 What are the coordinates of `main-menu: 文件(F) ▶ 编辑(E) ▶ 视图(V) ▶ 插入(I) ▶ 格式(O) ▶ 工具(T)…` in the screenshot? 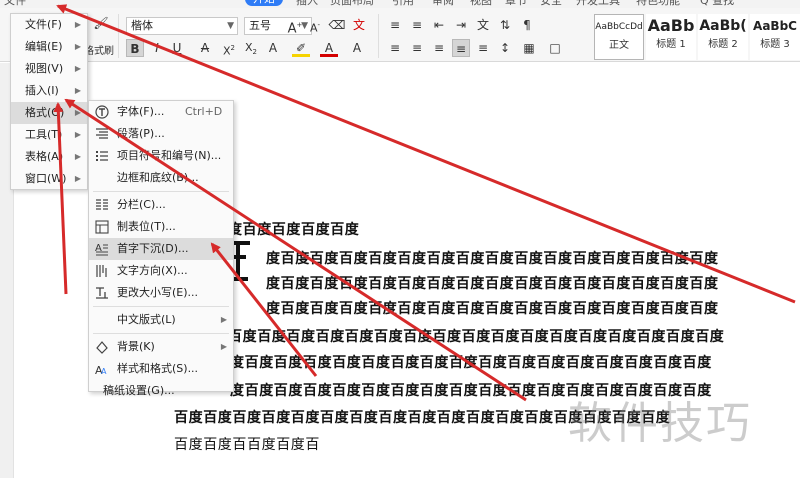 It's located at (49, 101).